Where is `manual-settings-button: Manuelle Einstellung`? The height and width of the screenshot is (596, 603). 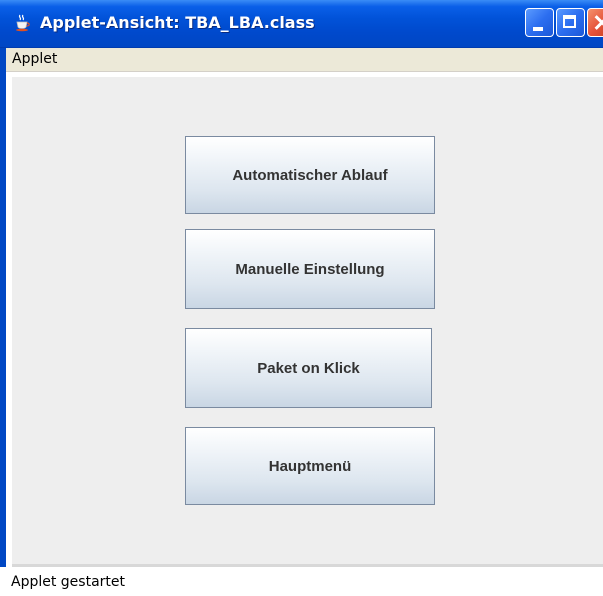
manual-settings-button: Manuelle Einstellung is located at coordinates (310, 269).